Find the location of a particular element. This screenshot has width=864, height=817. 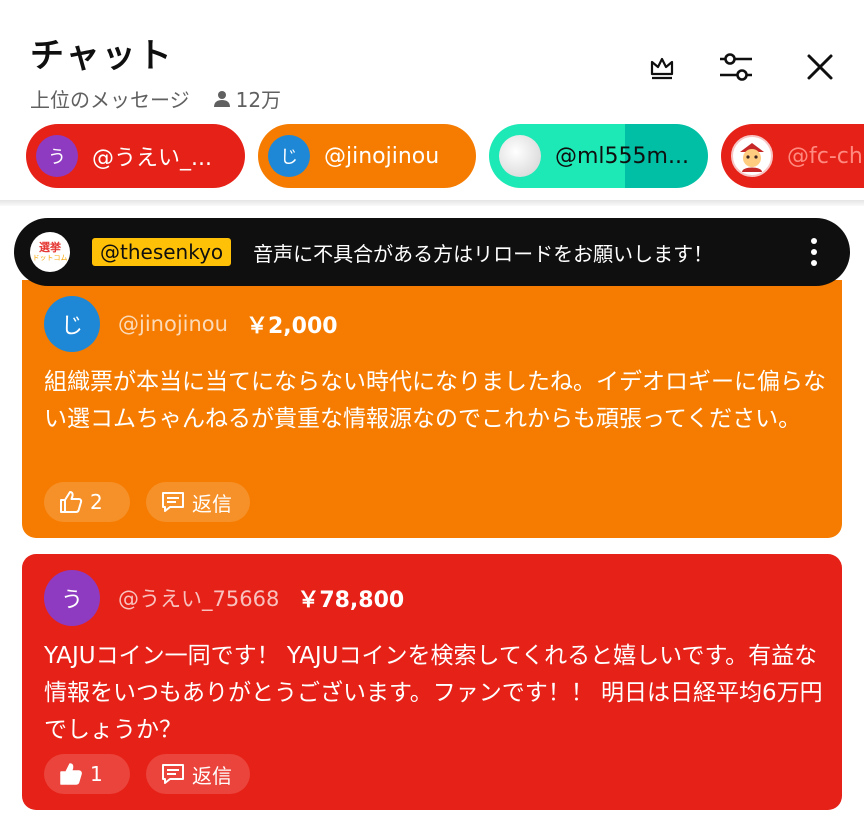

message-author: @jinojinou is located at coordinates (173, 324).